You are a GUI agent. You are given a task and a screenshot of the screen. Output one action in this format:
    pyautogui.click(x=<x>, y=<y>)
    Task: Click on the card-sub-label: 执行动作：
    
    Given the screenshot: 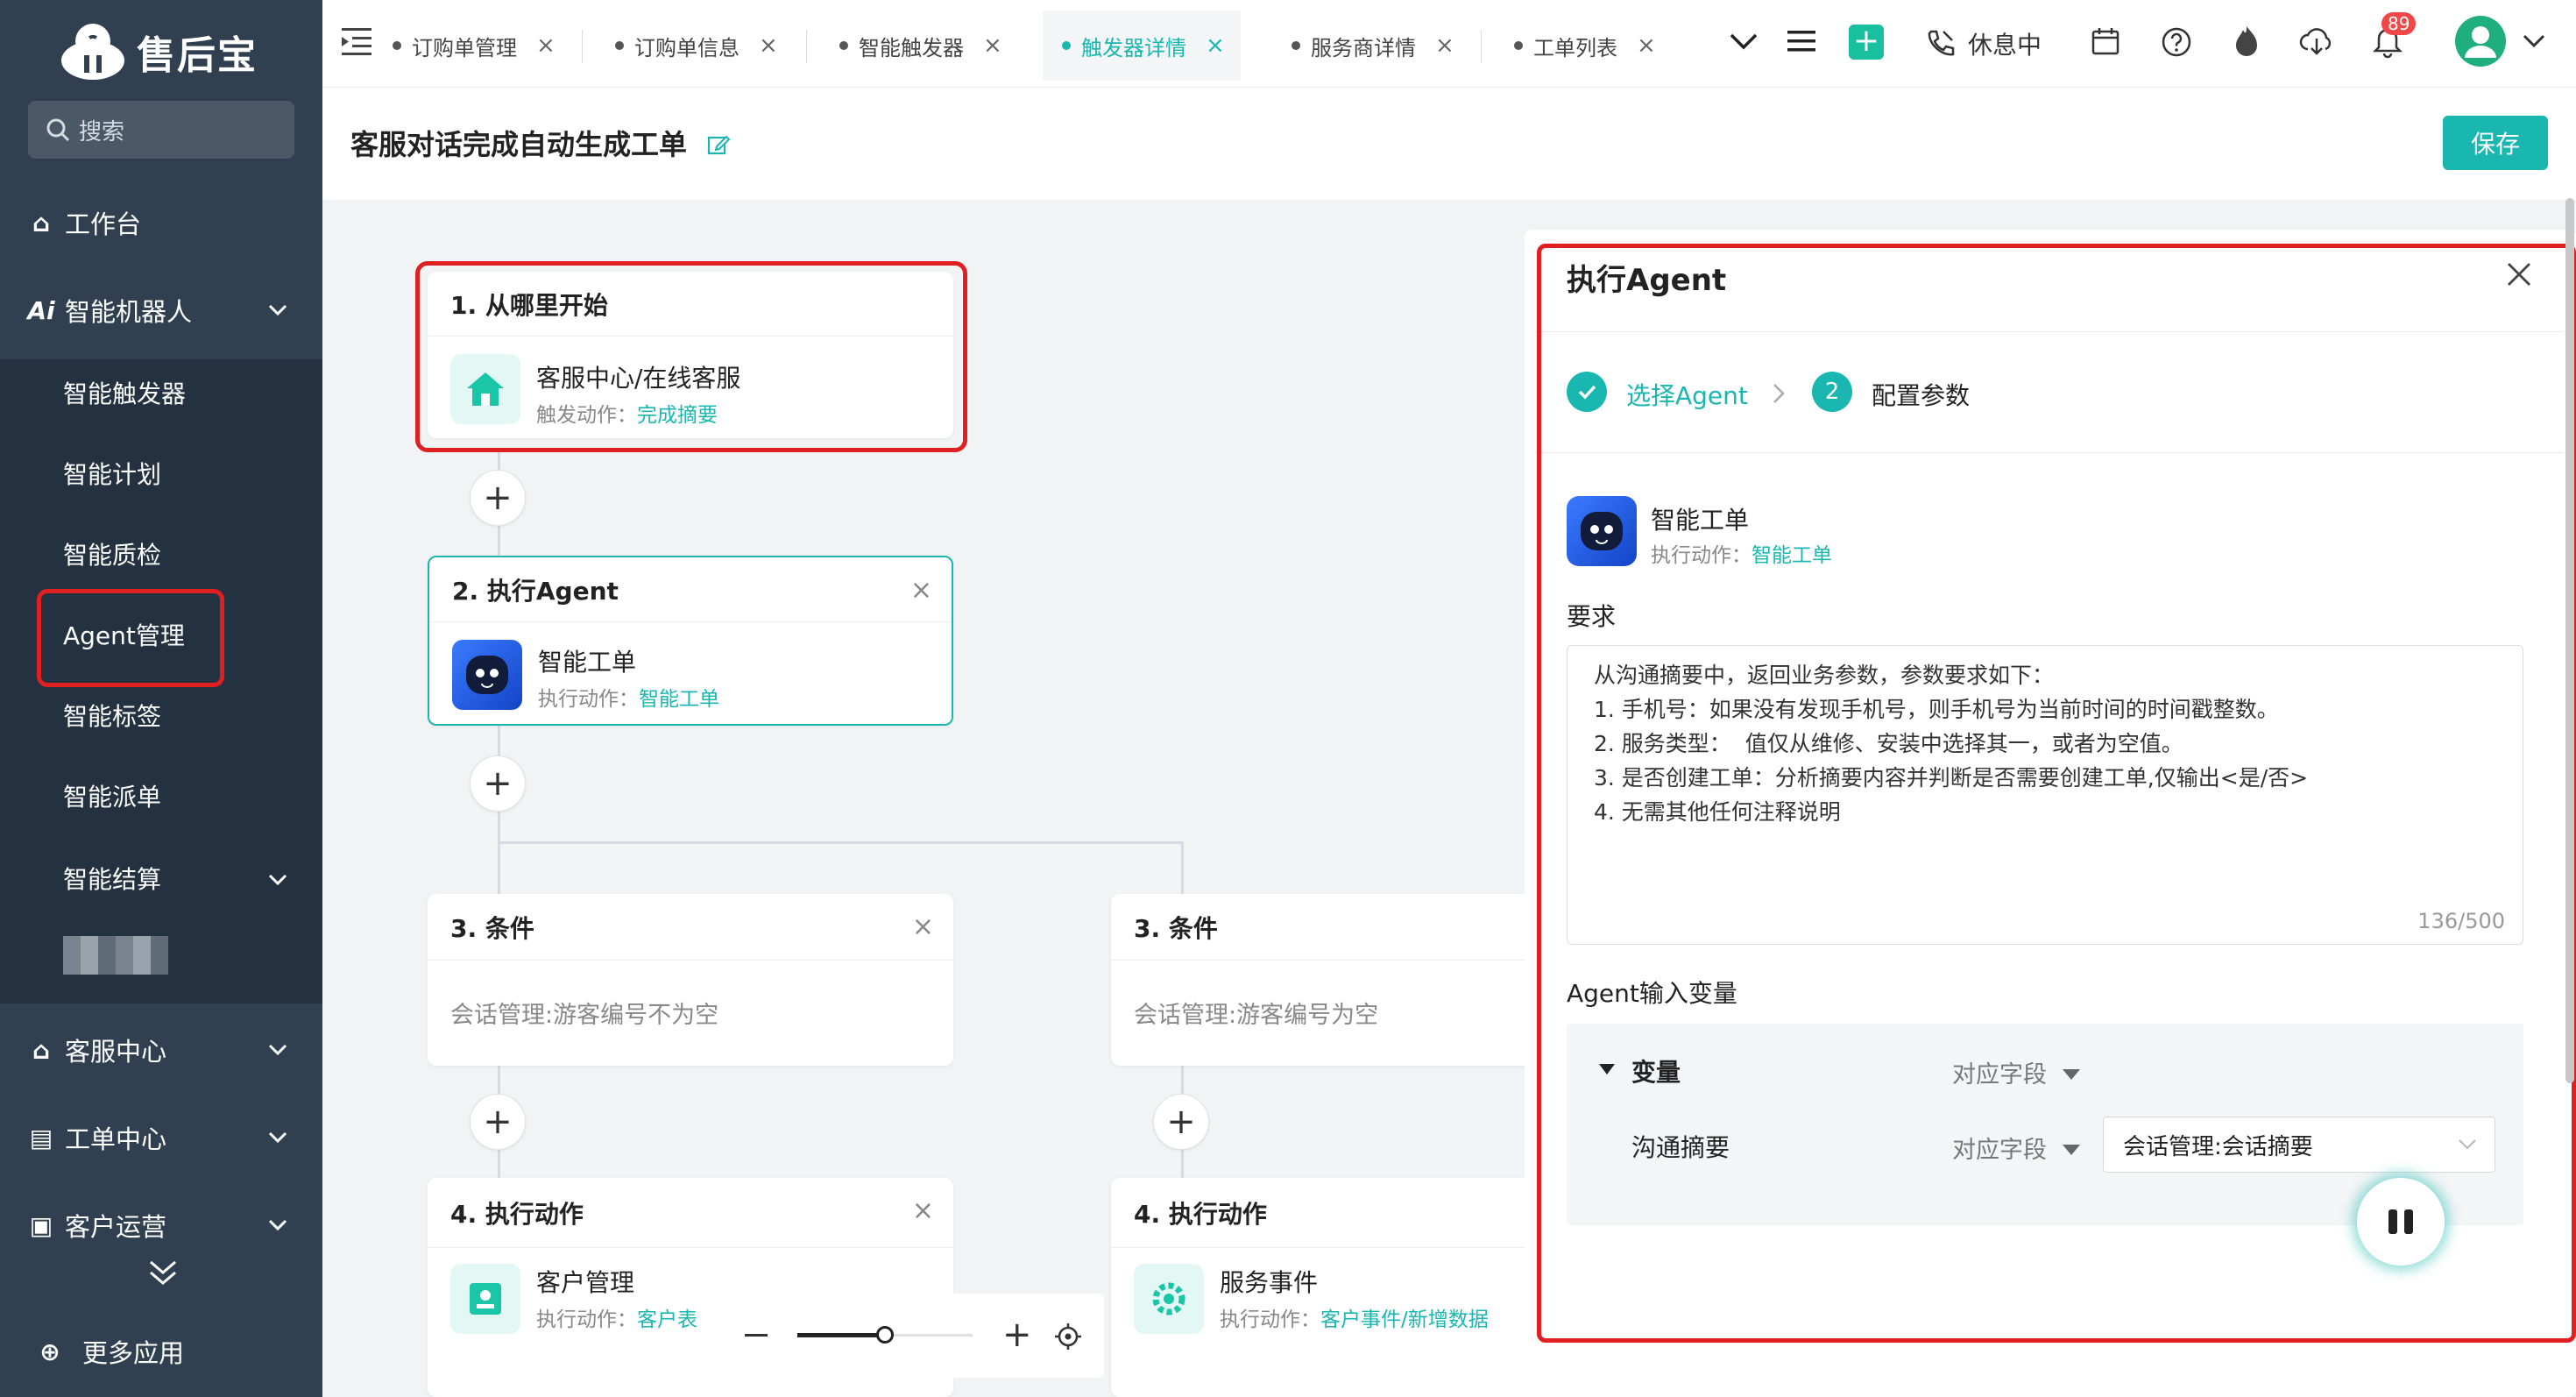 What is the action you would take?
    pyautogui.click(x=586, y=1319)
    